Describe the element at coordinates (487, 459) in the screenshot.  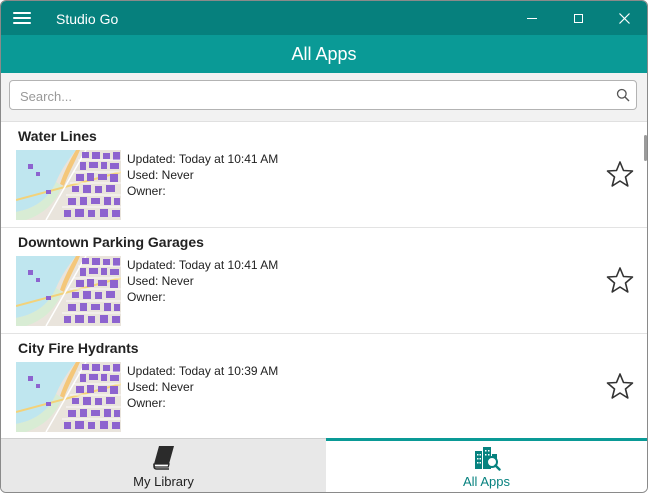
I see `city-search-icon` at that location.